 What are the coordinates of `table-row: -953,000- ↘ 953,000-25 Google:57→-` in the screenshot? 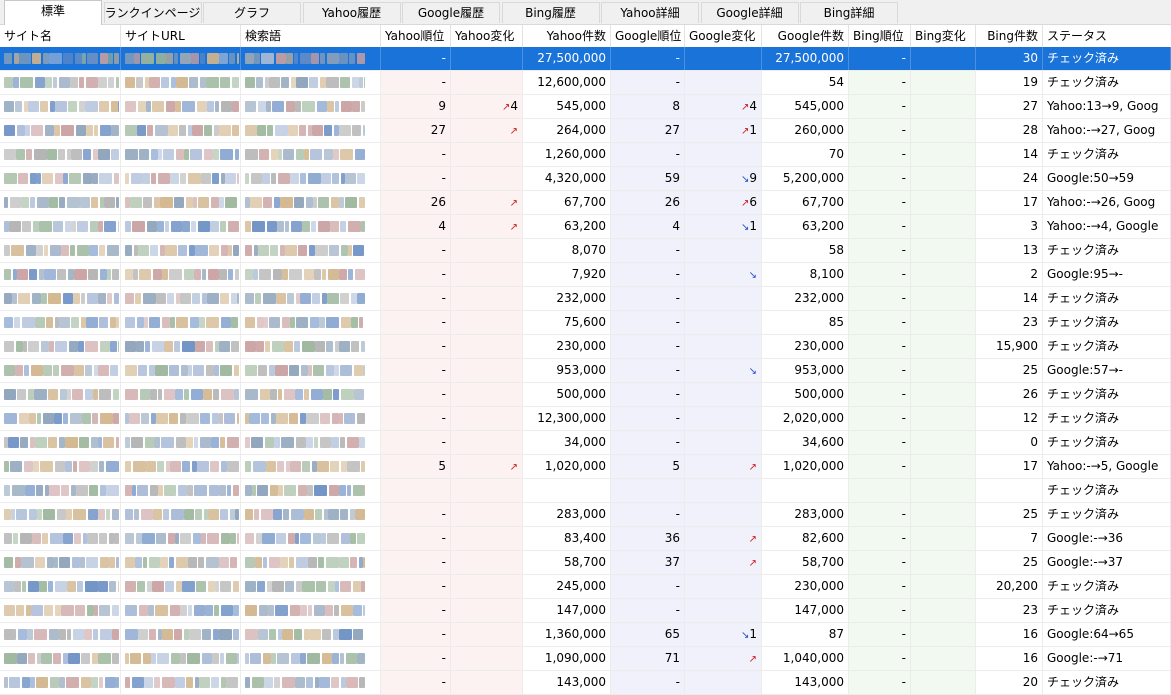 It's located at (585, 371).